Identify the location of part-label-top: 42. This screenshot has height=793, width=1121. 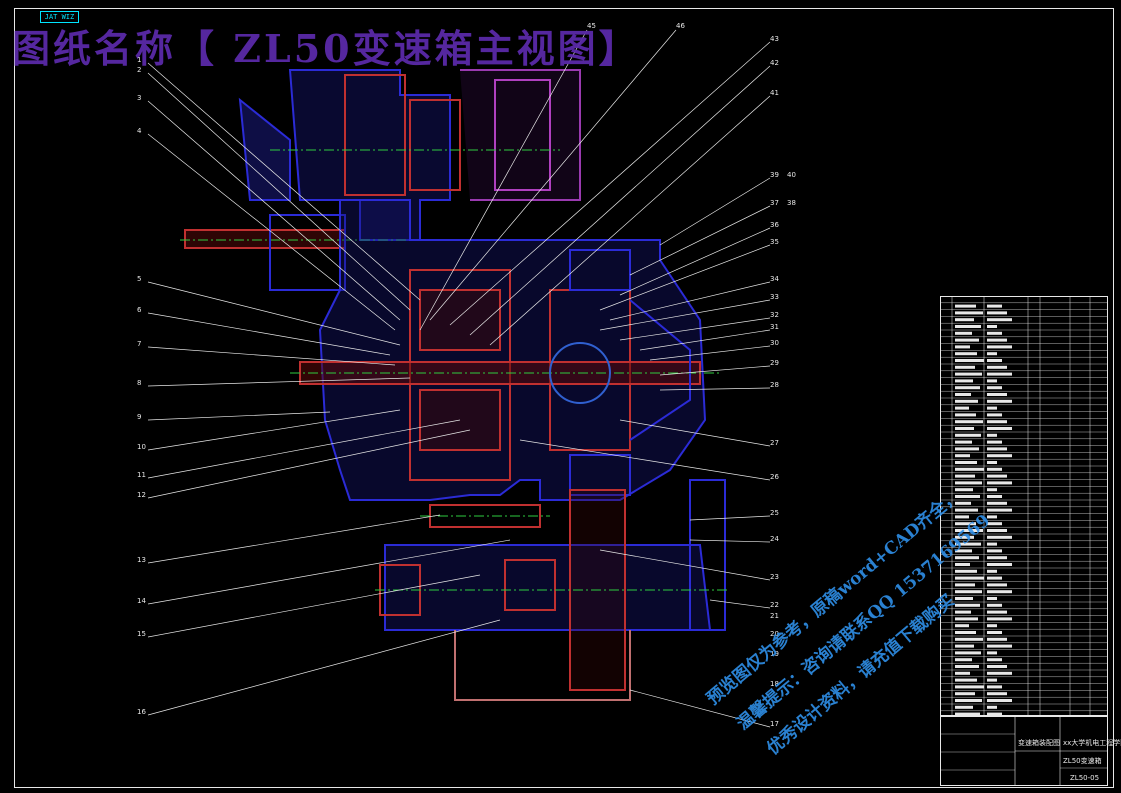
(774, 63).